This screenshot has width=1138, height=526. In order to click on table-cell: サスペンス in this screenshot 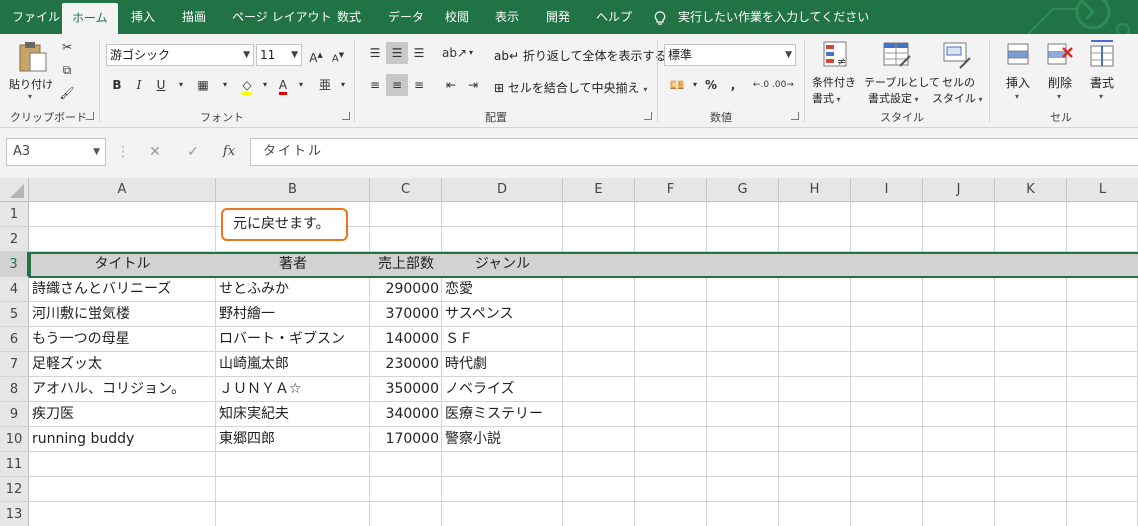, I will do `click(502, 314)`.